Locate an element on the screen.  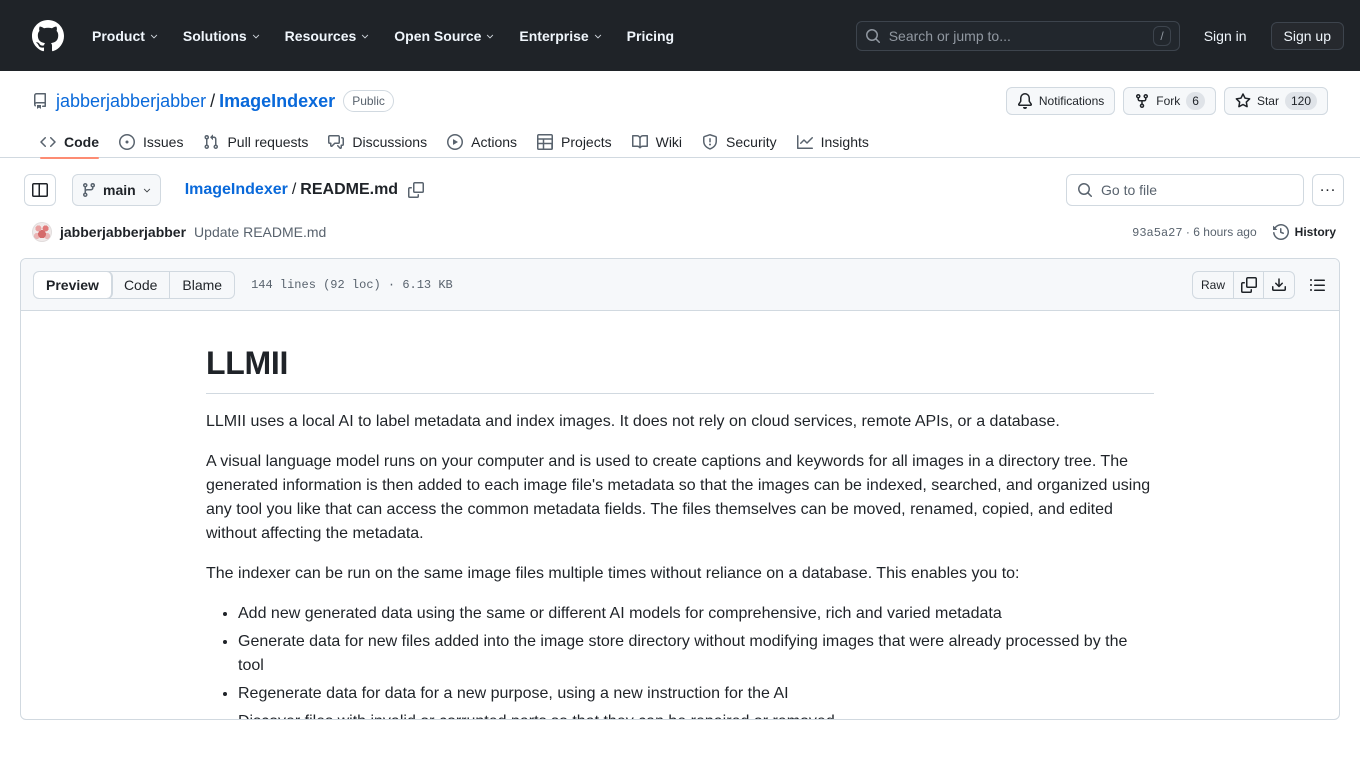
issue-opened-icon is located at coordinates (127, 142).